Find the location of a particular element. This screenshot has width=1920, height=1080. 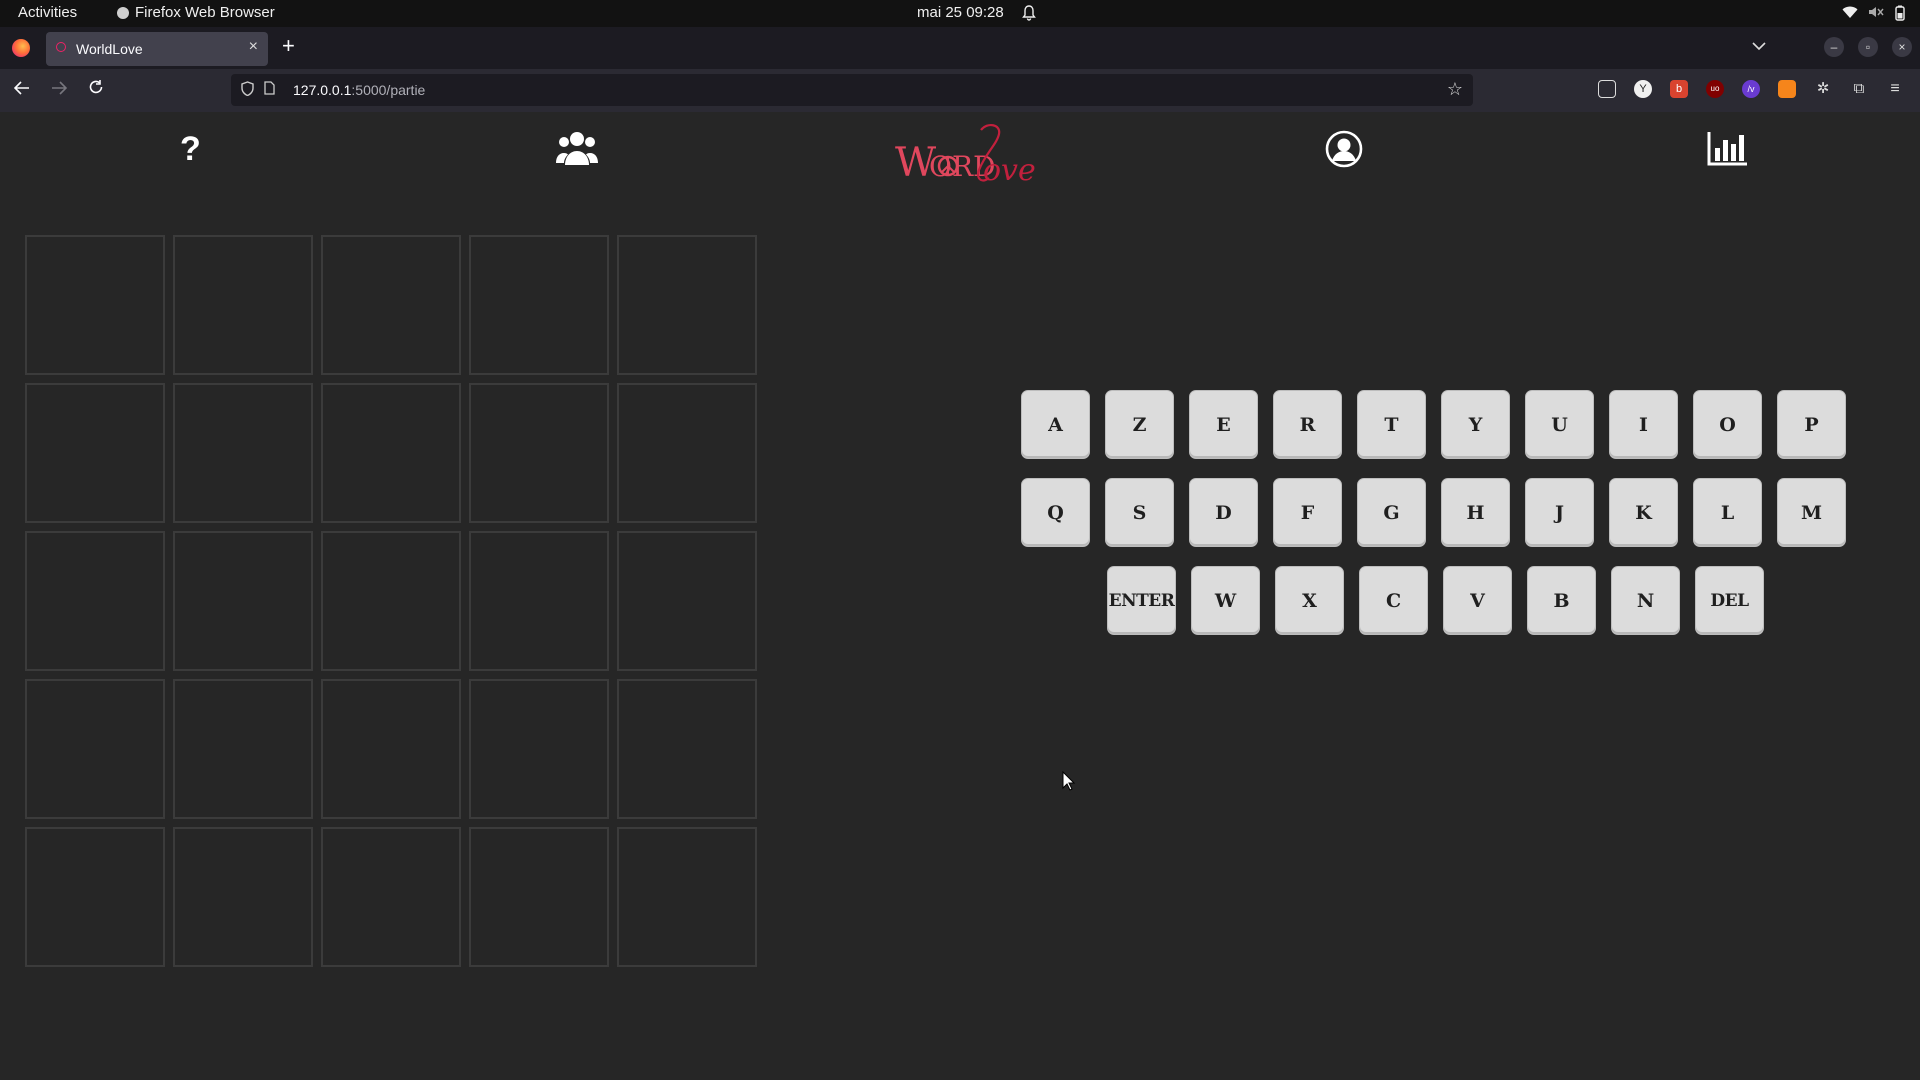

browser-nav-bar: 127.0.0.1:5000/partie ☆ Y b uo /v ✲ ⧉ ≡ is located at coordinates (960, 90).